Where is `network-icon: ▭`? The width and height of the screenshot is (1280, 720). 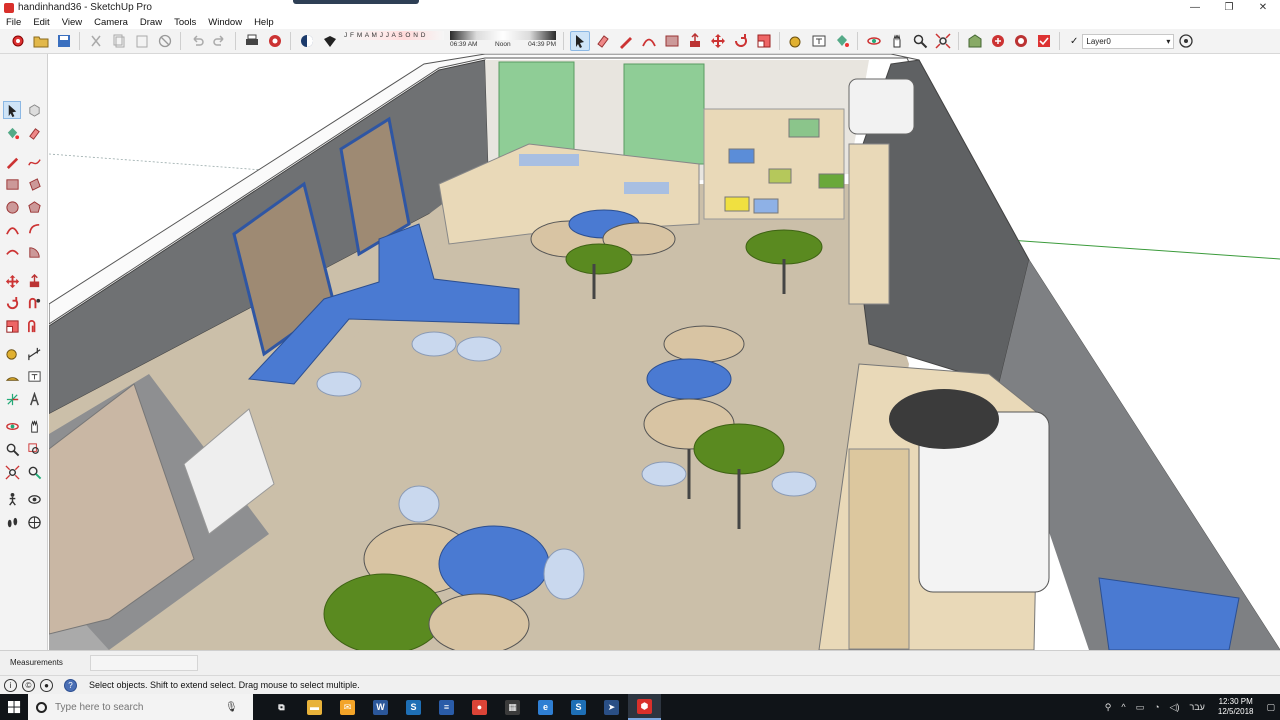
network-icon: ▭ is located at coordinates (1140, 707).